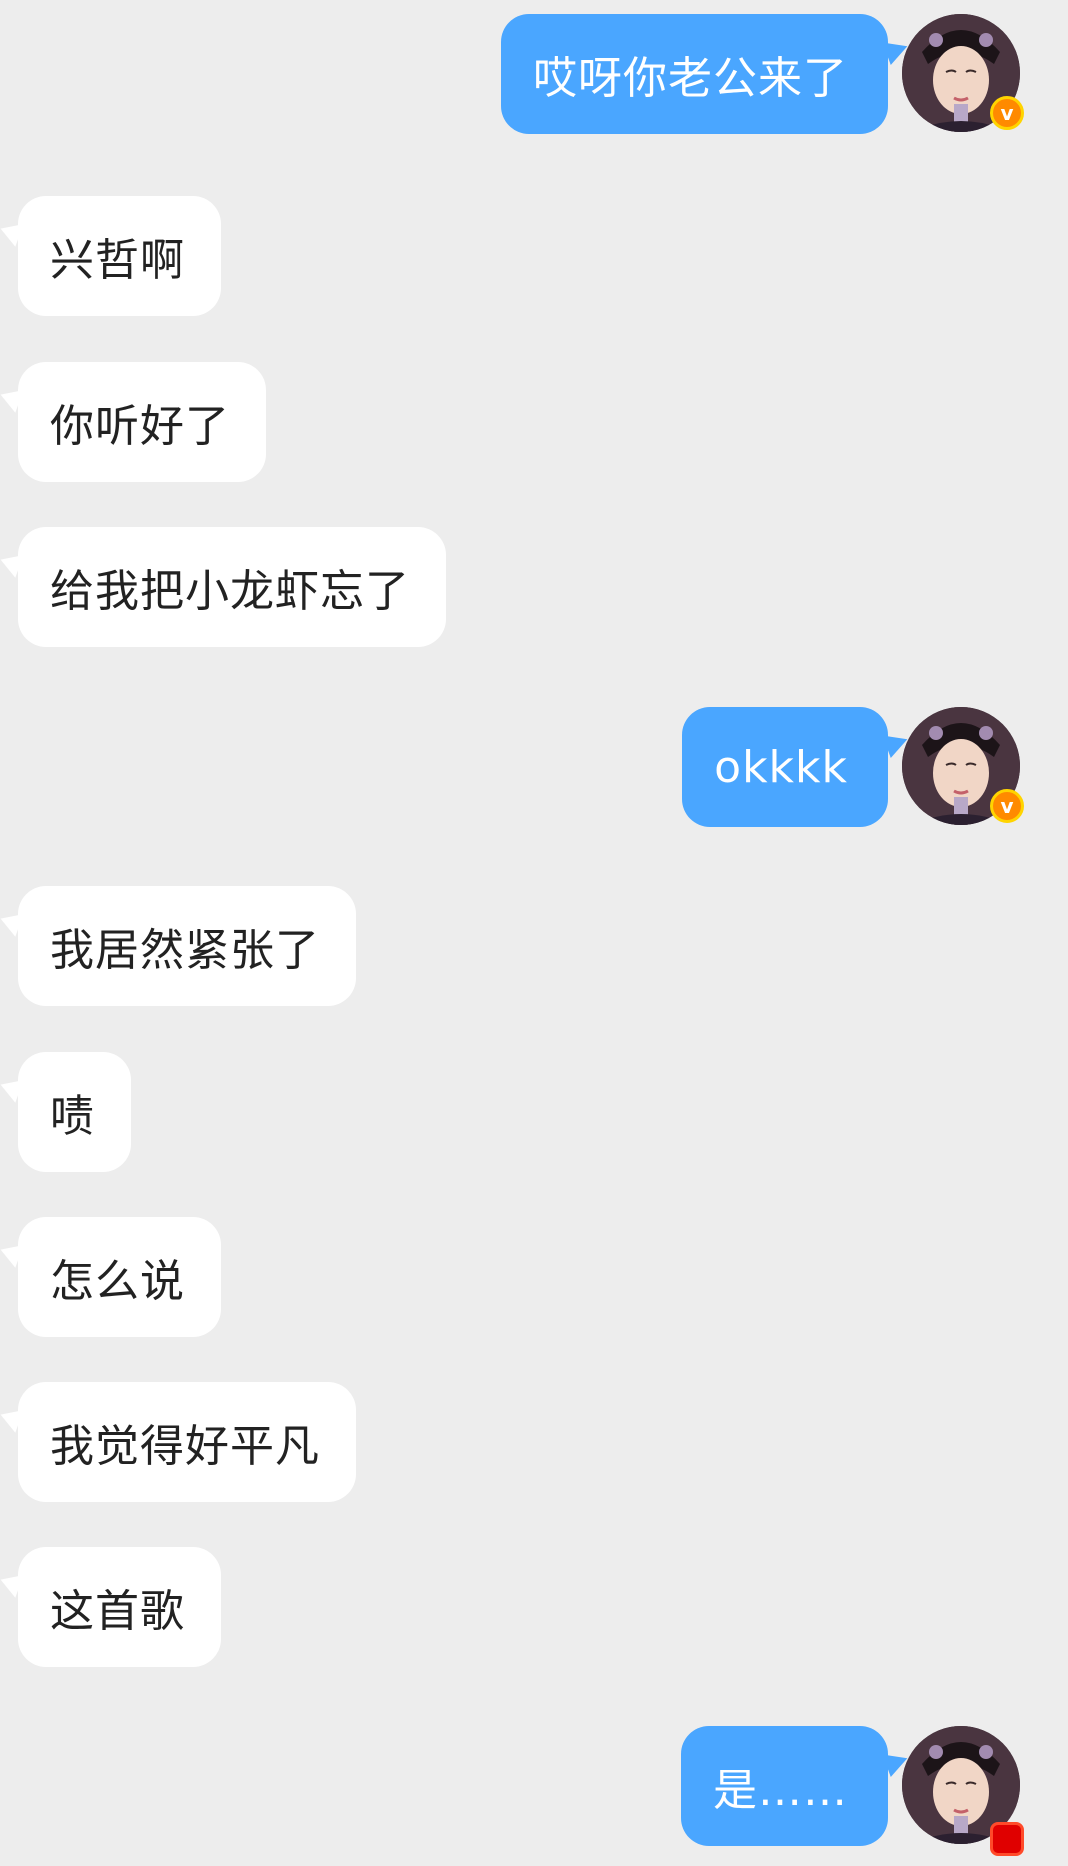 The width and height of the screenshot is (1068, 1866). Describe the element at coordinates (694, 74) in the screenshot. I see `message-bubble-outgoing: 哎呀你老公来了` at that location.